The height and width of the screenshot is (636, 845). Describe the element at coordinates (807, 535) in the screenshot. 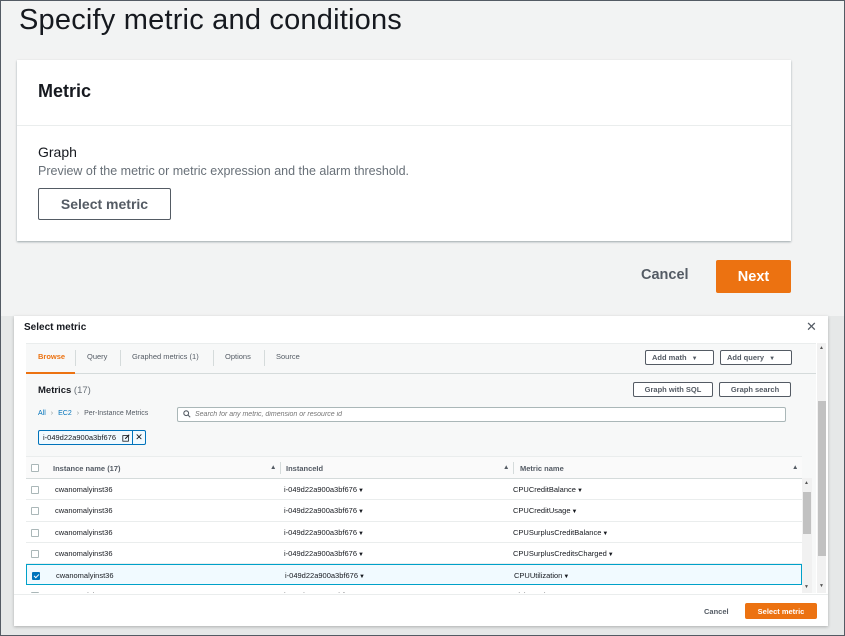

I see `table-scrollbar: ▲ ▼` at that location.